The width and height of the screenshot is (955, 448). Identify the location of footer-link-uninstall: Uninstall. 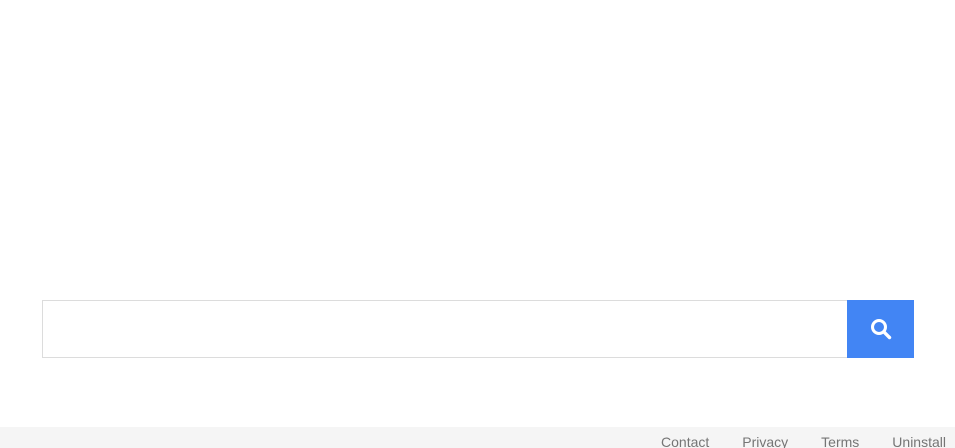
(919, 441).